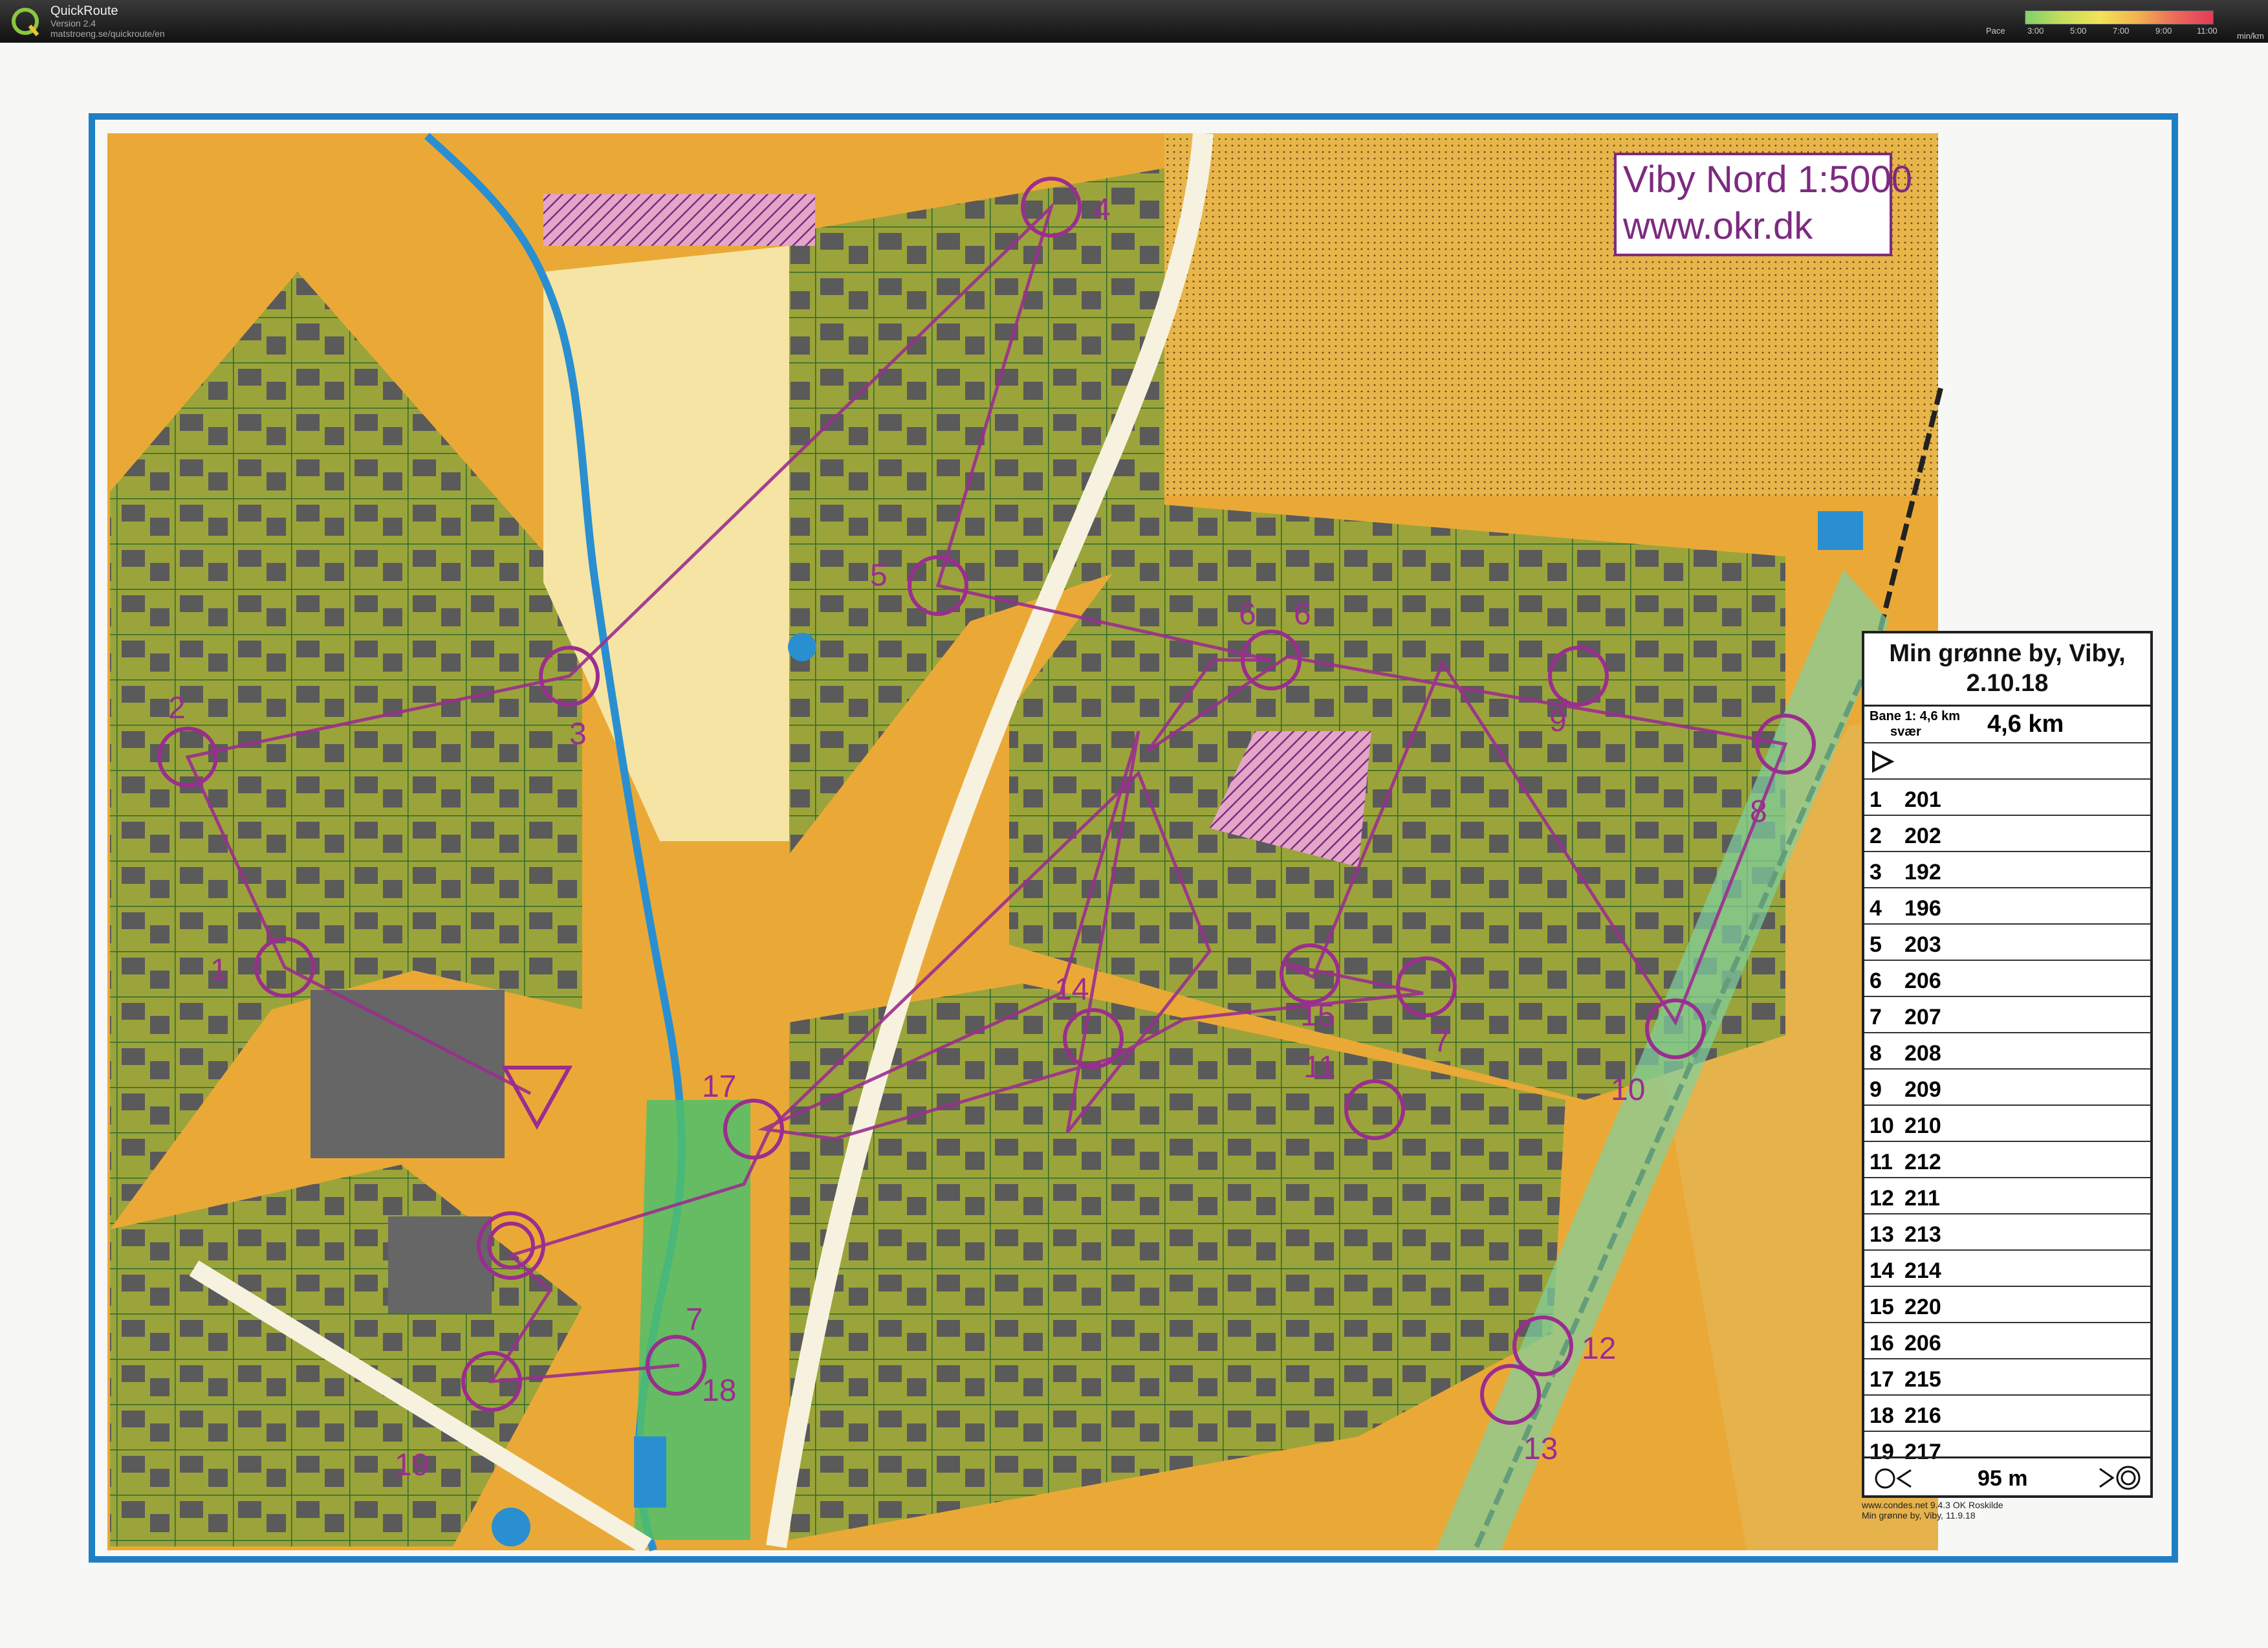 The width and height of the screenshot is (2268, 1648). What do you see at coordinates (412, 1465) in the screenshot?
I see `control-number: 19` at bounding box center [412, 1465].